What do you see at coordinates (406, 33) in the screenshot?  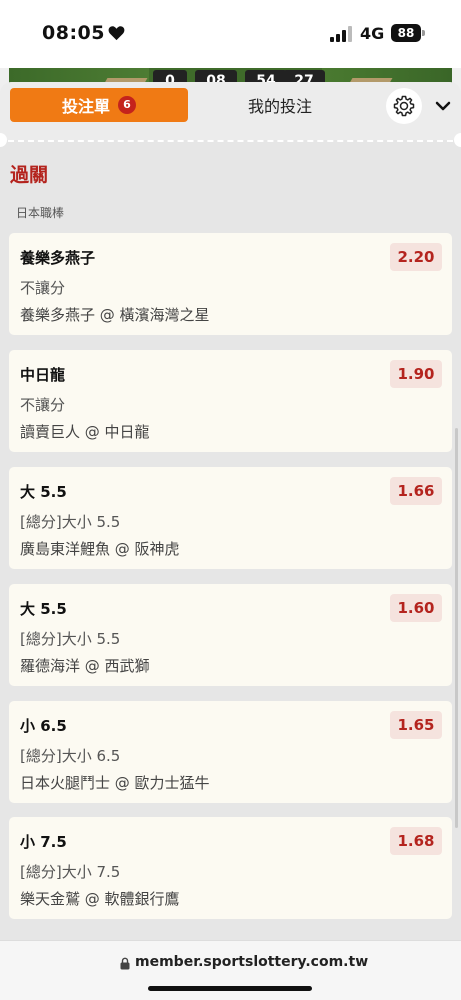 I see `battery-icon: 88` at bounding box center [406, 33].